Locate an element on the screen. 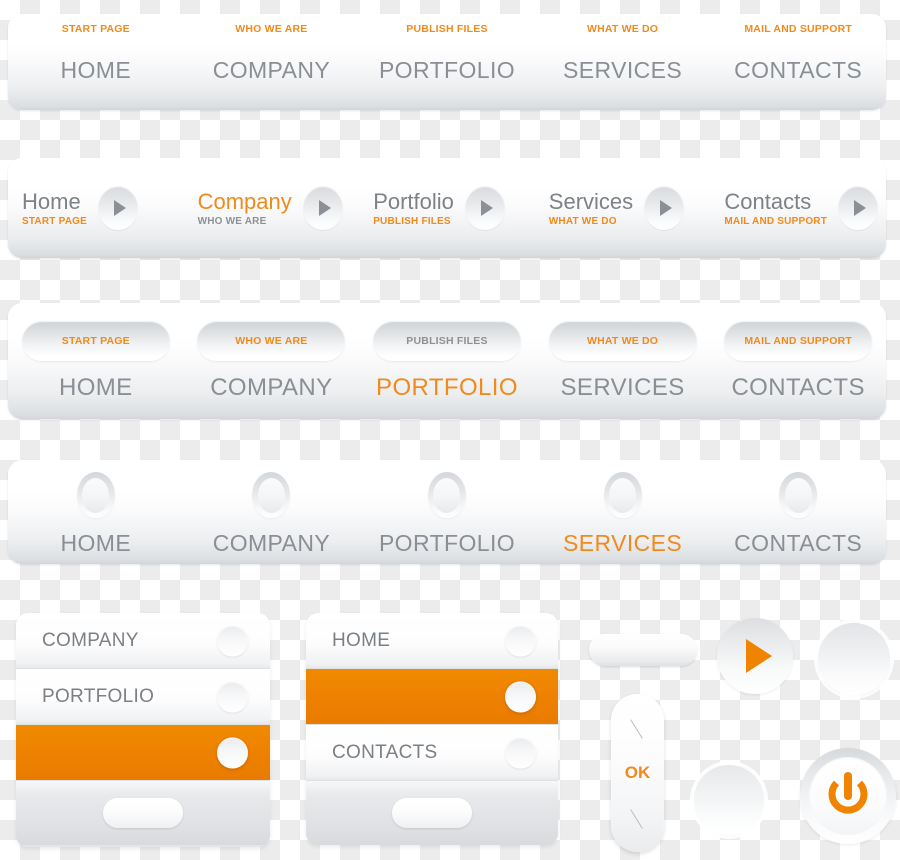 This screenshot has width=900, height=860. list-item-label: PORTFOLIO is located at coordinates (98, 696).